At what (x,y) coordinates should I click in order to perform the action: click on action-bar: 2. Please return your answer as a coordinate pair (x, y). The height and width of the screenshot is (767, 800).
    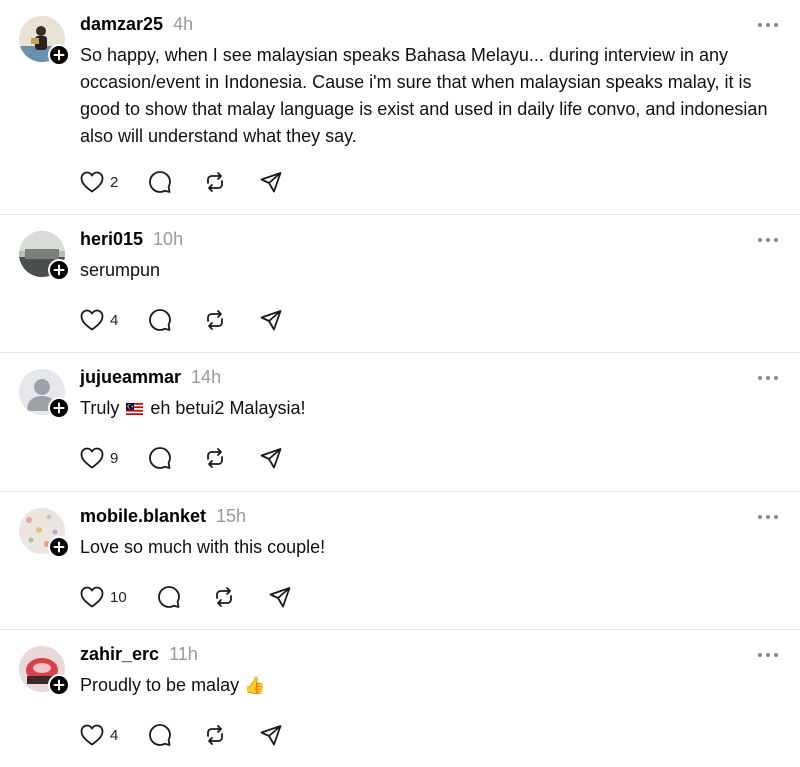
    Looking at the image, I should click on (181, 182).